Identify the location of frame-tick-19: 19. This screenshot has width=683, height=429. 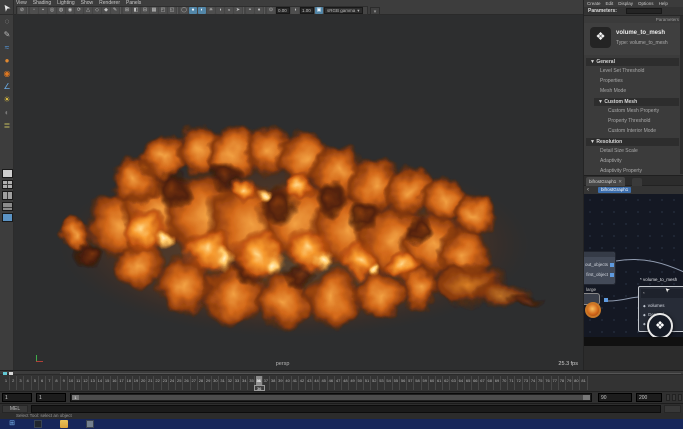
(136, 383).